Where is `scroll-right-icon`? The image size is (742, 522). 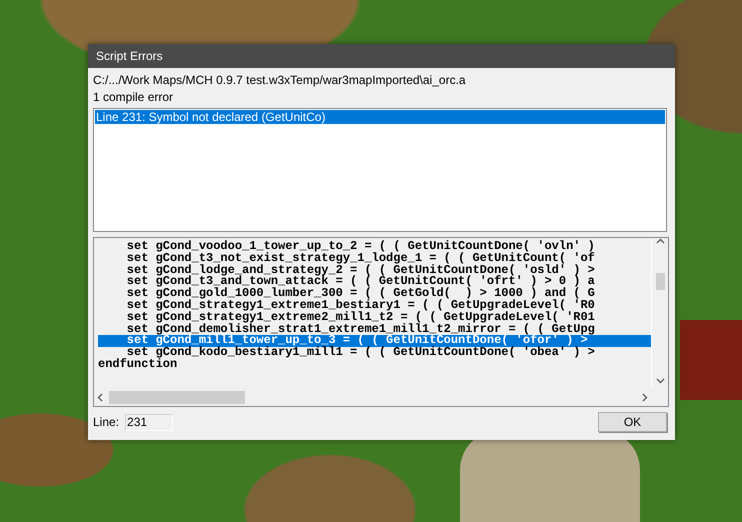 scroll-right-icon is located at coordinates (645, 397).